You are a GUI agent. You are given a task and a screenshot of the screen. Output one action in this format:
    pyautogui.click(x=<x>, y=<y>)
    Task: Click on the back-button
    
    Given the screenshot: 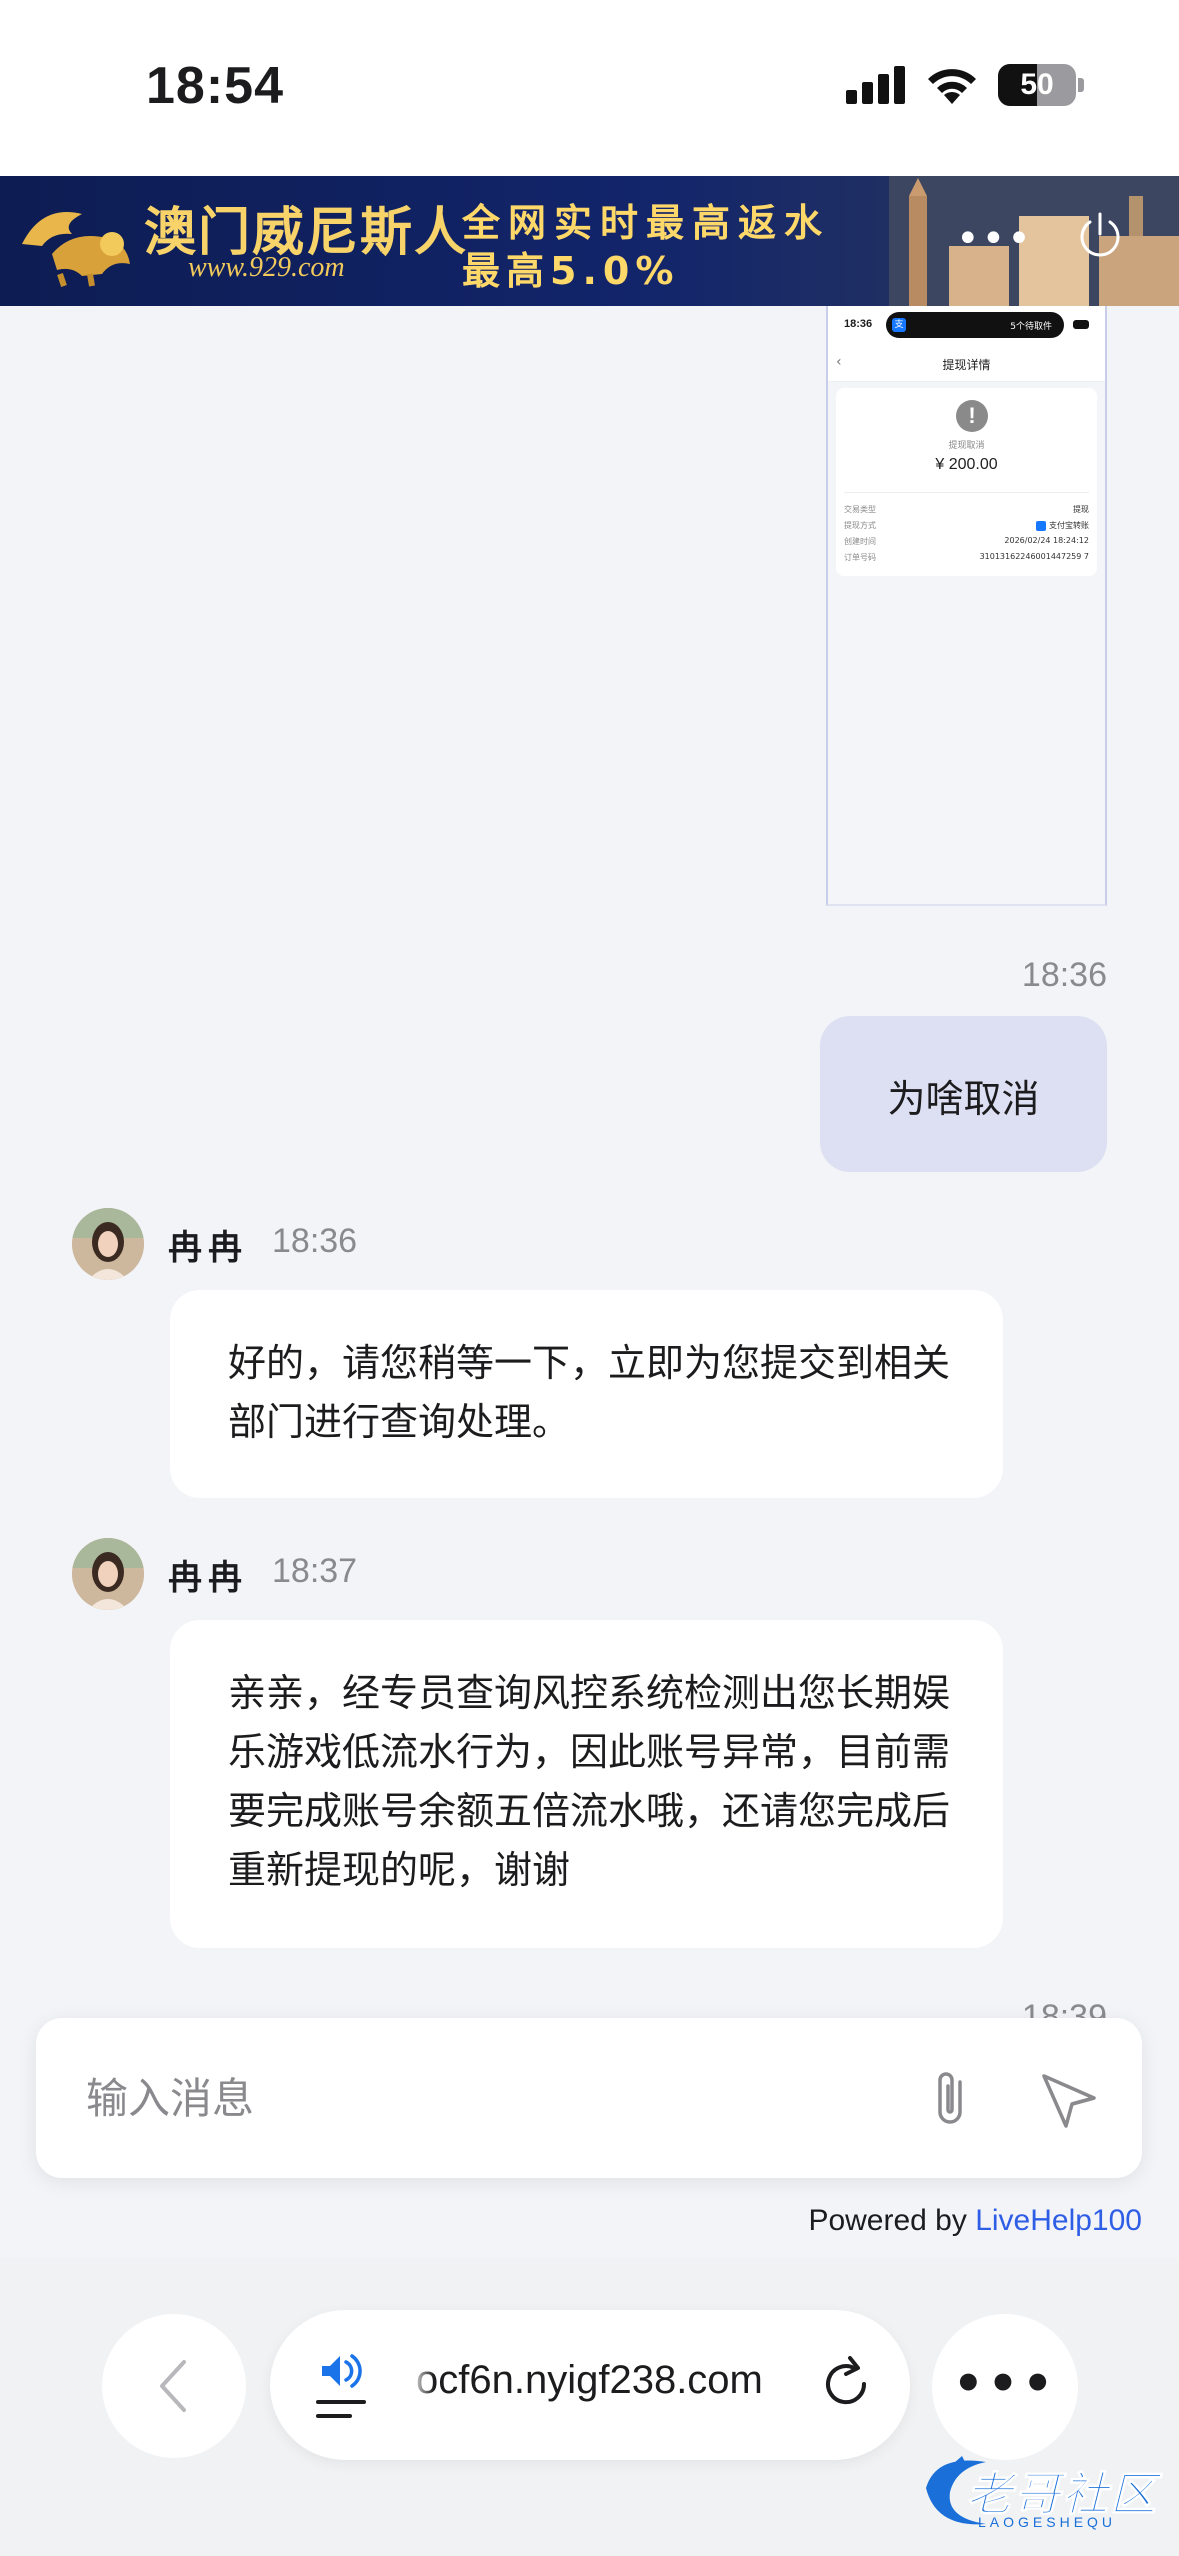 What is the action you would take?
    pyautogui.click(x=174, y=2386)
    